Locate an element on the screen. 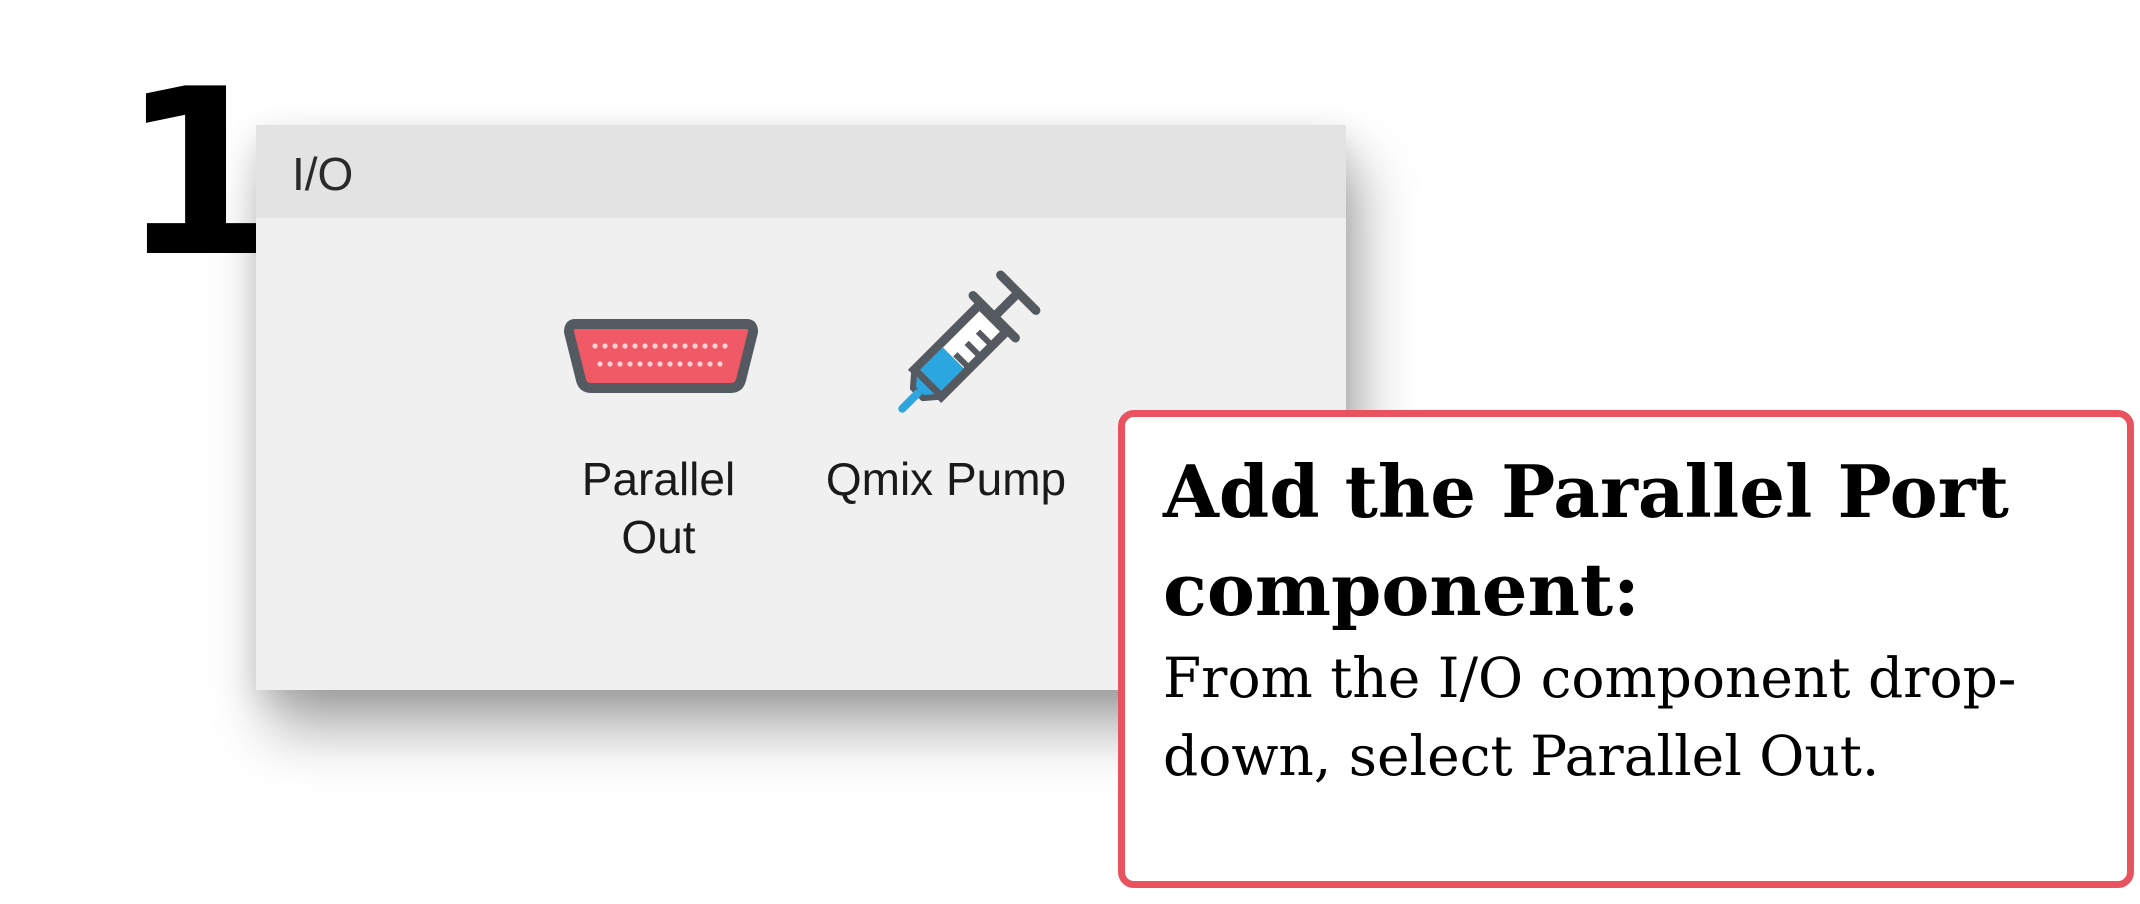 The width and height of the screenshot is (2140, 904). step-number: 1 is located at coordinates (200, 174).